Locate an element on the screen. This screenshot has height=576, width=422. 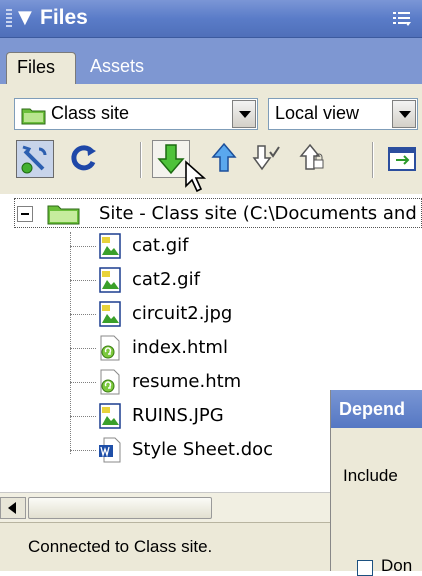
connect-icon is located at coordinates (34, 159).